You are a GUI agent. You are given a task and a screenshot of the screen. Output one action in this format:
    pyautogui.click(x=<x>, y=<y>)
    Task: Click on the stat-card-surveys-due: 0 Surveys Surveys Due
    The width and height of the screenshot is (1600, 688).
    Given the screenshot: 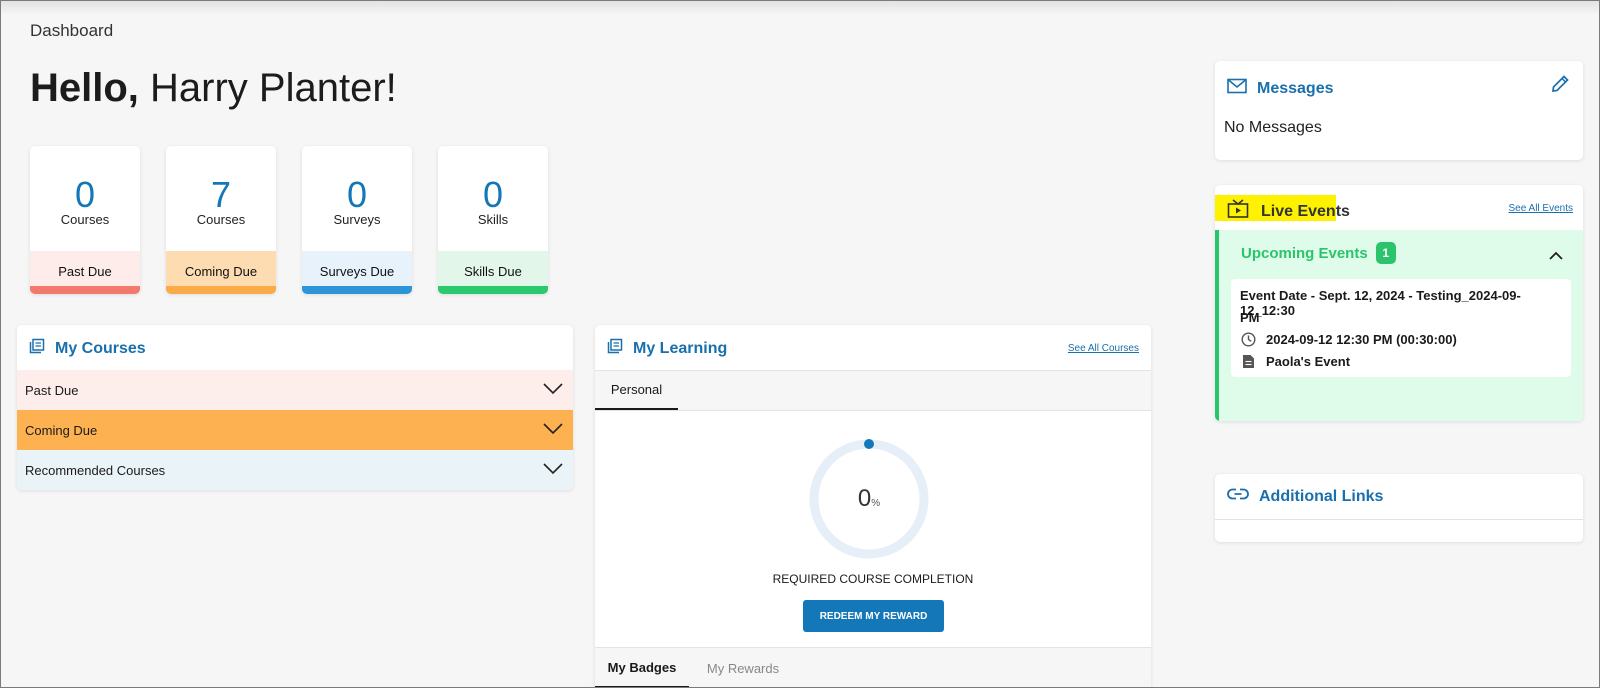 What is the action you would take?
    pyautogui.click(x=357, y=220)
    